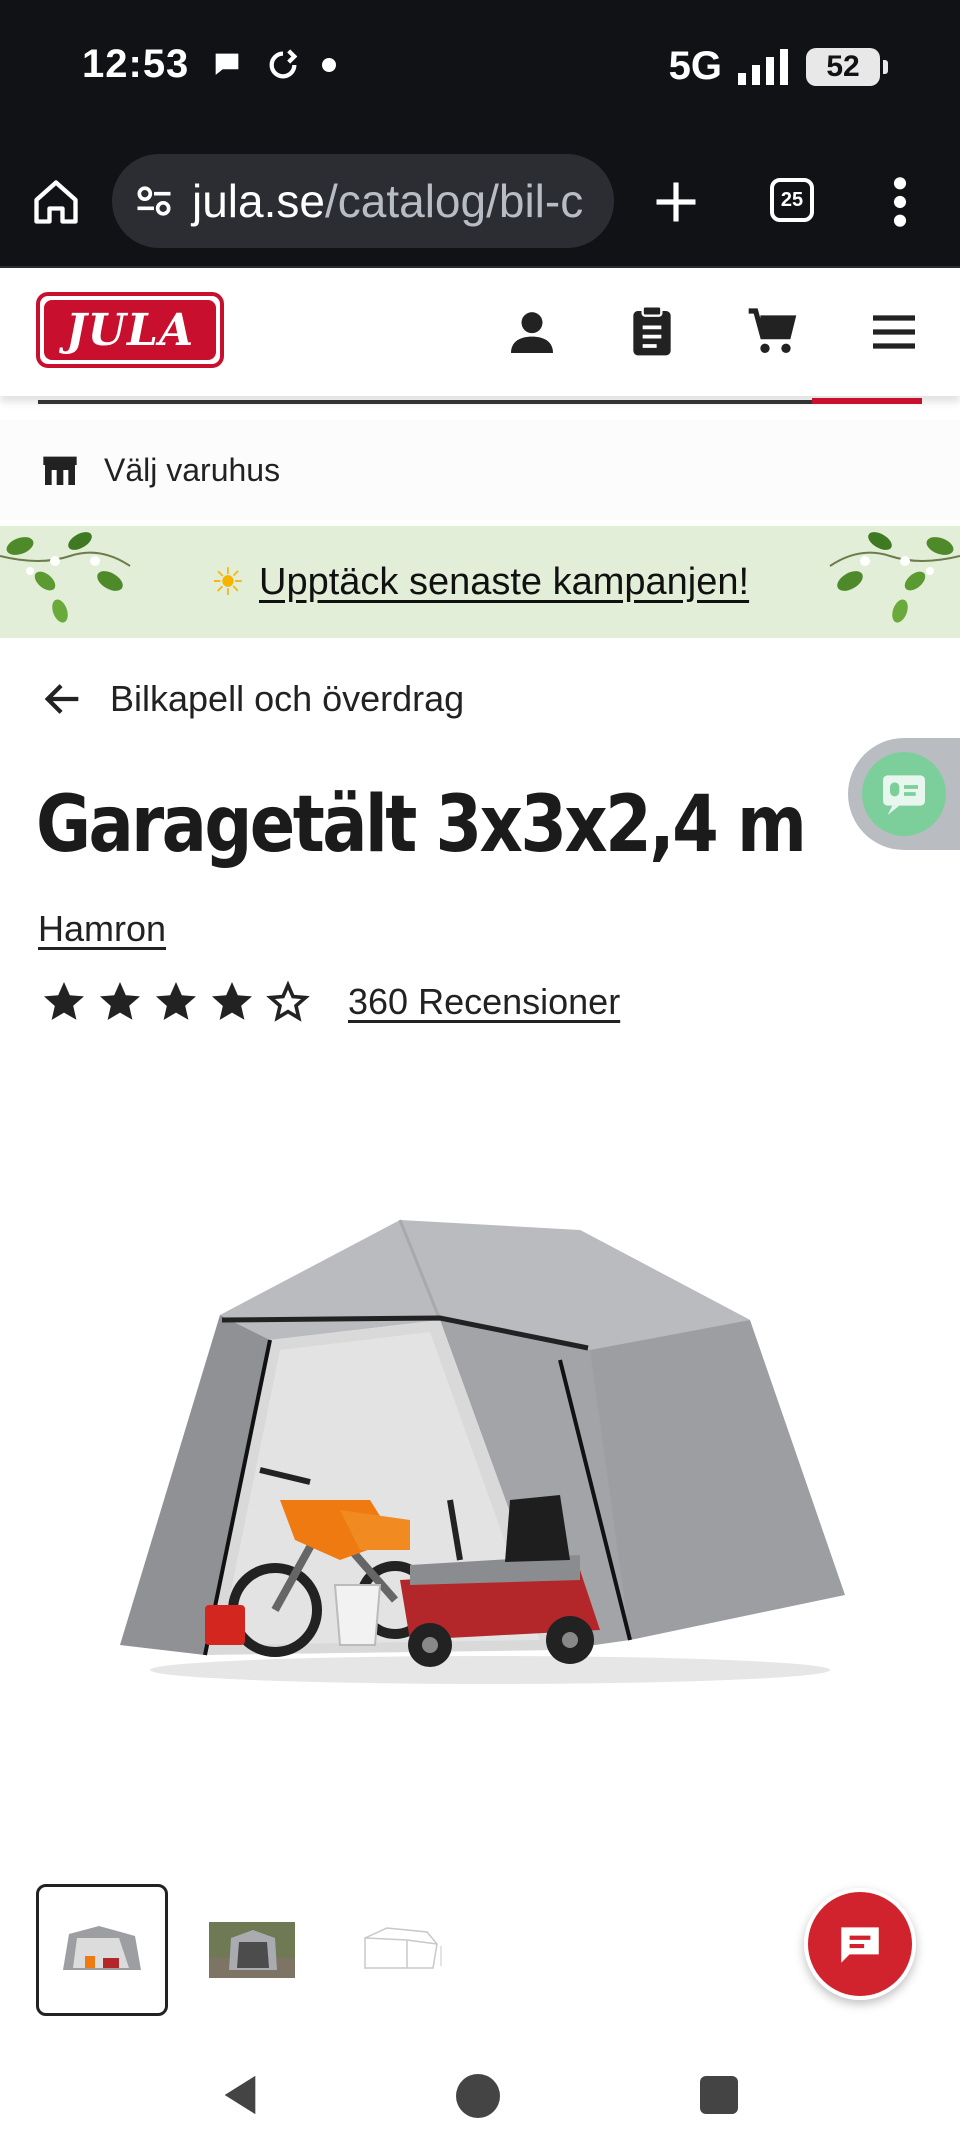 This screenshot has height=2155, width=960. I want to click on logo-text: JULA, so click(130, 330).